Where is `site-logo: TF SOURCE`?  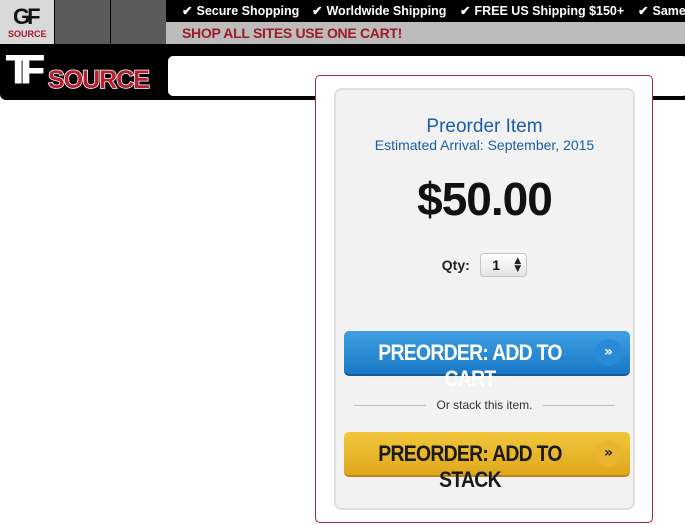 site-logo: TF SOURCE is located at coordinates (78, 71).